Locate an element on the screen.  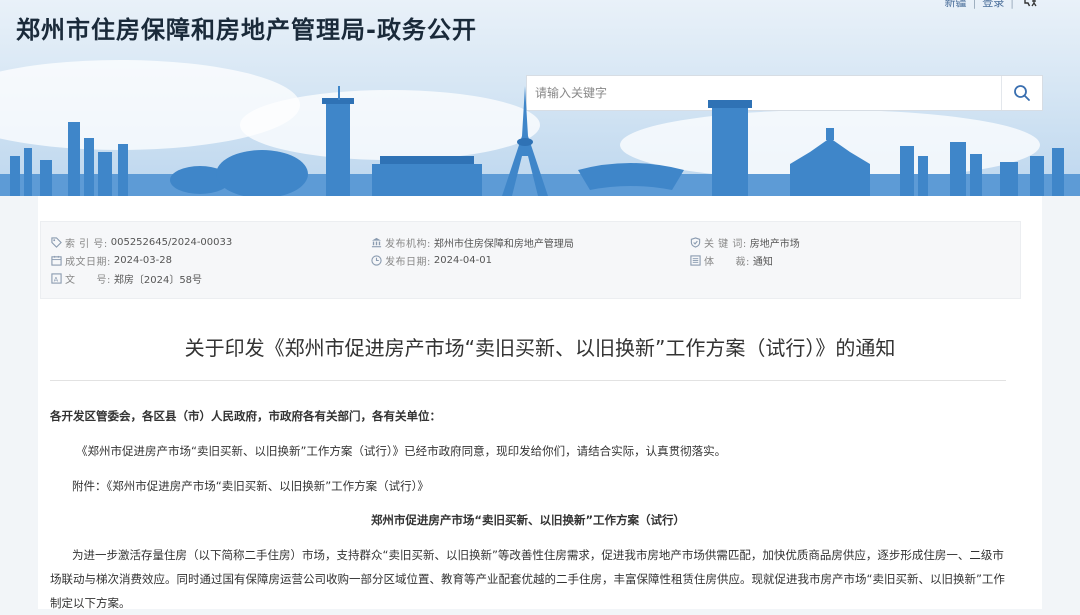
svg-text: A is located at coordinates (56, 279).